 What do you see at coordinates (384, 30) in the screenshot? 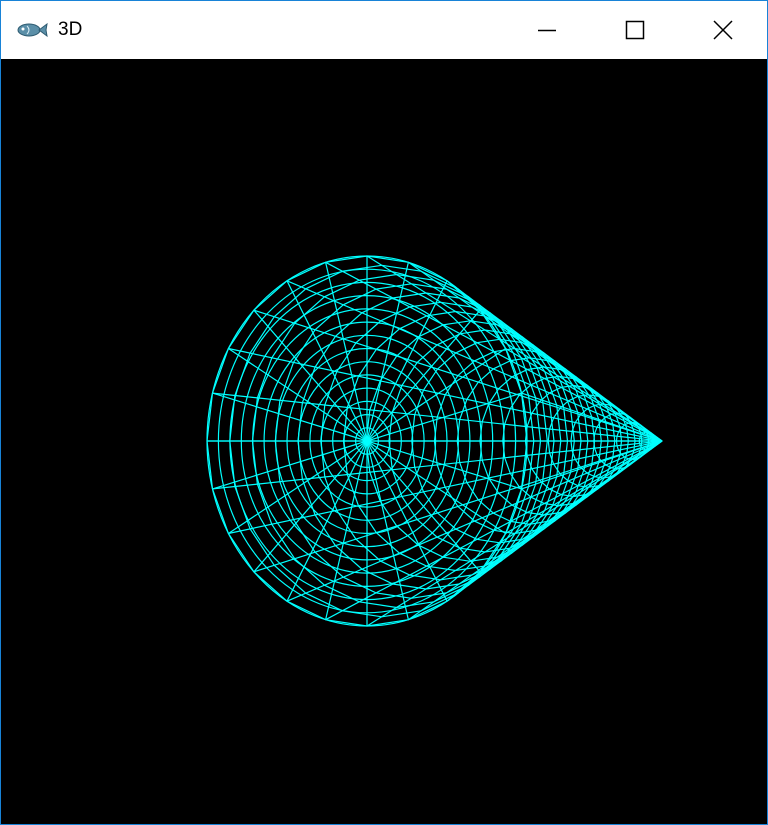
I see `title-bar: 3D` at bounding box center [384, 30].